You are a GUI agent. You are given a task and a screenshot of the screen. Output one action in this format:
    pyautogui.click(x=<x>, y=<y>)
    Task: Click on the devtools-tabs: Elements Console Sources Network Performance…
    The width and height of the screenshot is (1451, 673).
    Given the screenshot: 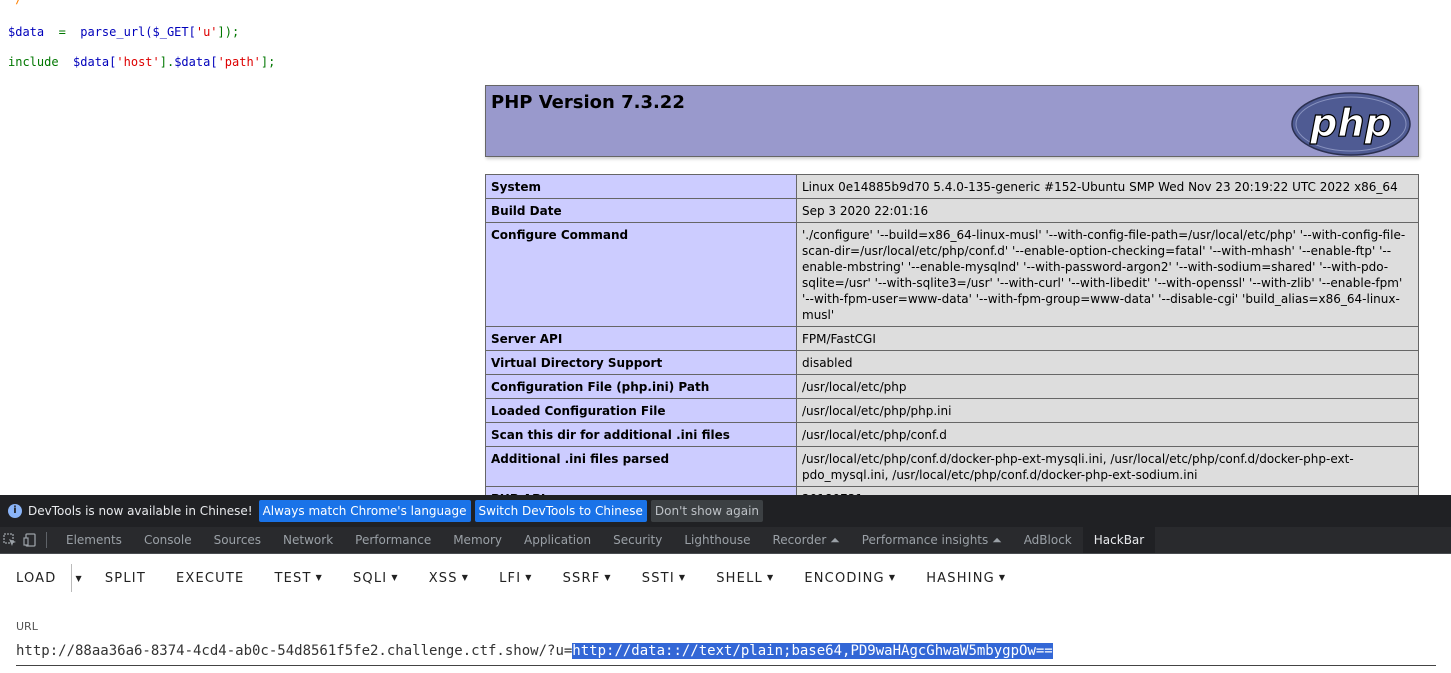 What is the action you would take?
    pyautogui.click(x=605, y=540)
    